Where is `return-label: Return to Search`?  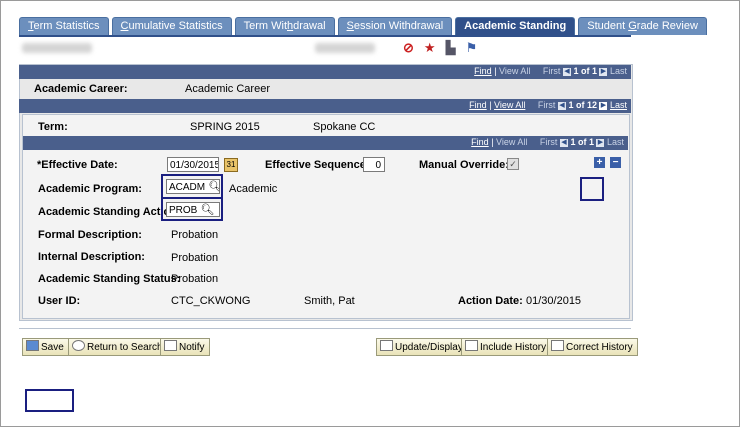
return-label: Return to Search is located at coordinates (125, 347).